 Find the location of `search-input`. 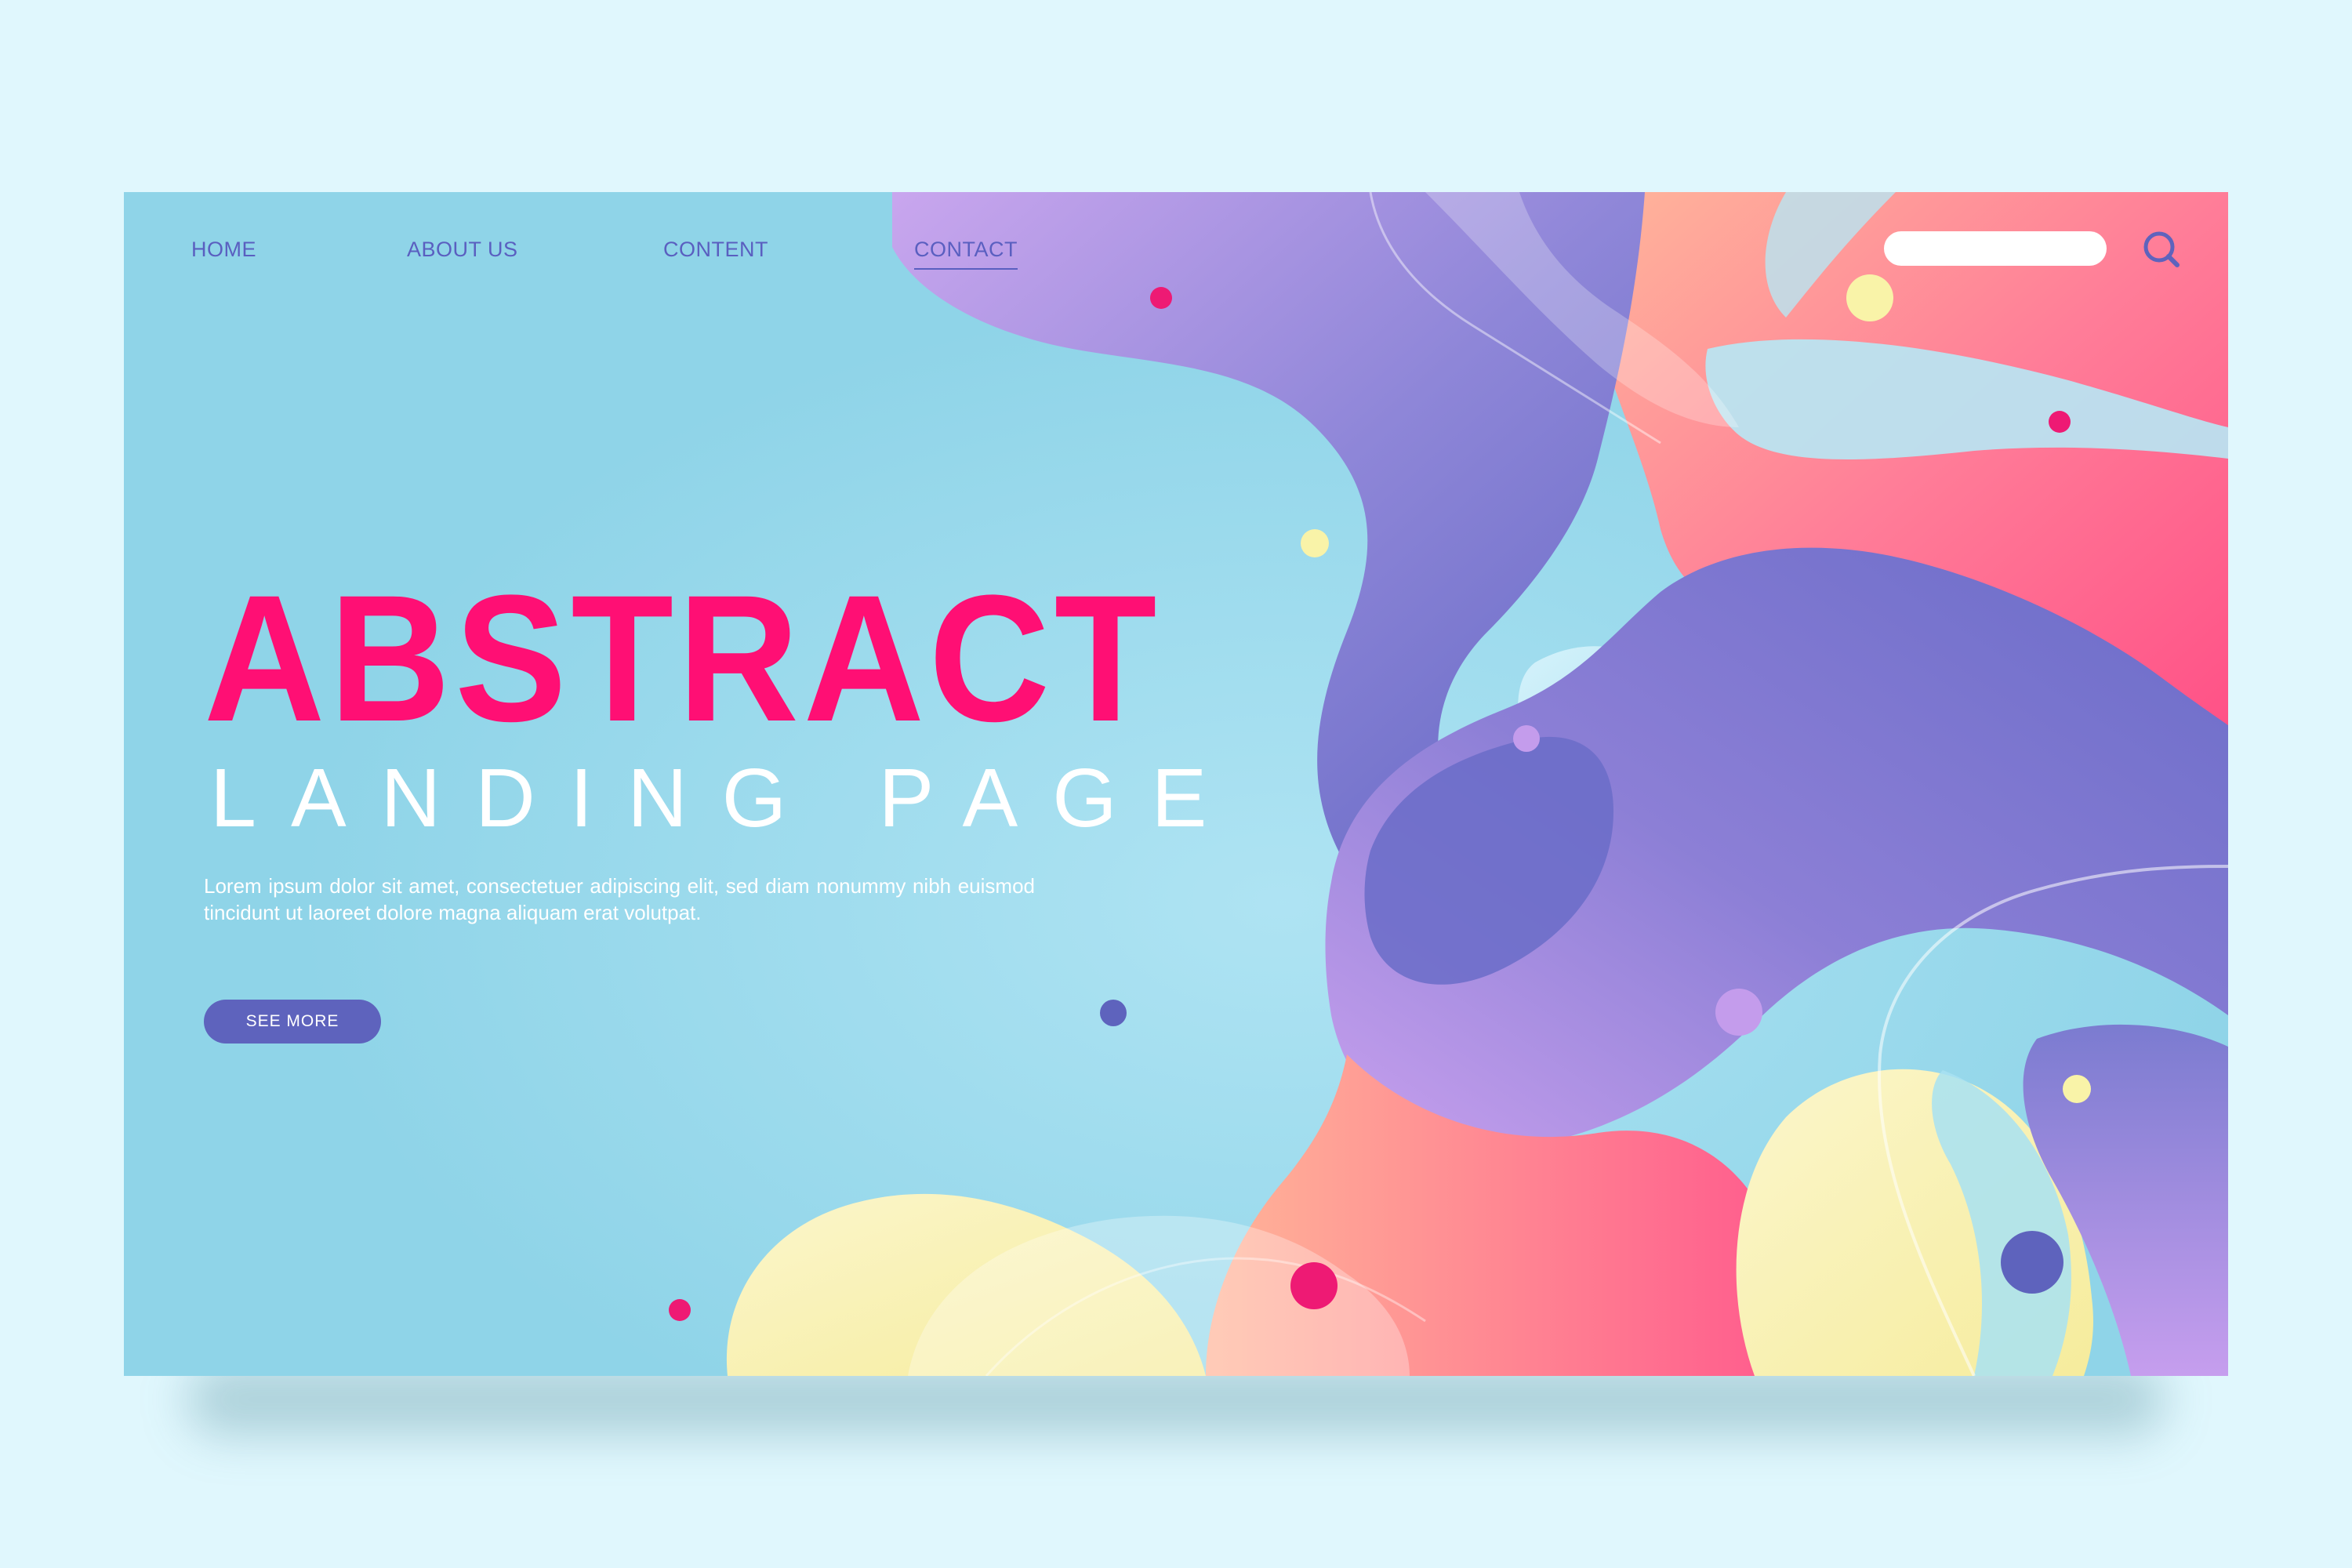

search-input is located at coordinates (1995, 249).